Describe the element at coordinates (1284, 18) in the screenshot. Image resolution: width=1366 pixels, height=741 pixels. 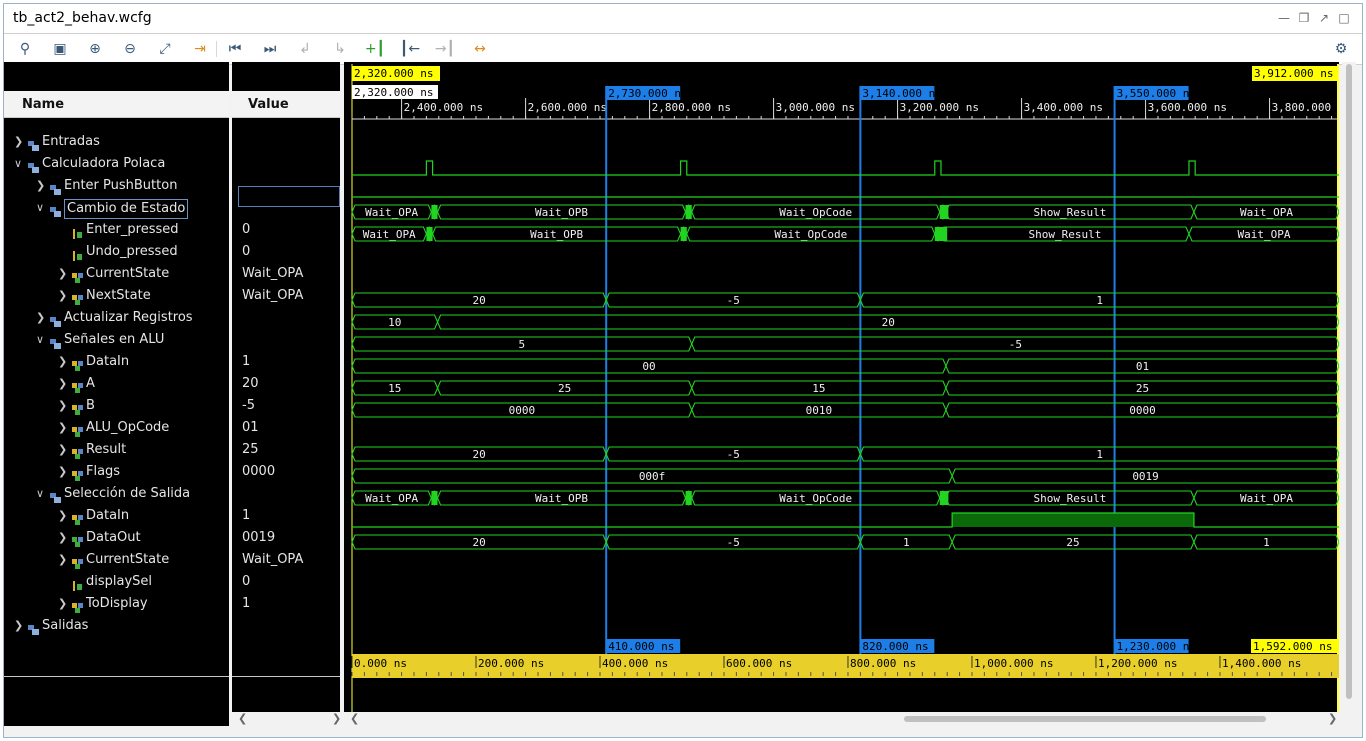
I see `minimize-icon: —` at that location.